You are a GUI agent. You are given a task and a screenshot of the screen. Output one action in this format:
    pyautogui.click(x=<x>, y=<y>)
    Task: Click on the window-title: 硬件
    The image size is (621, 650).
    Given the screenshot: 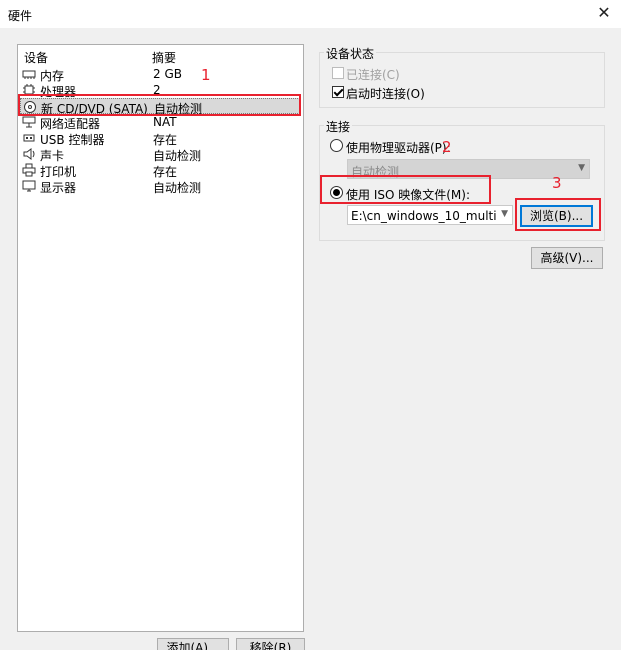 What is the action you would take?
    pyautogui.click(x=20, y=16)
    